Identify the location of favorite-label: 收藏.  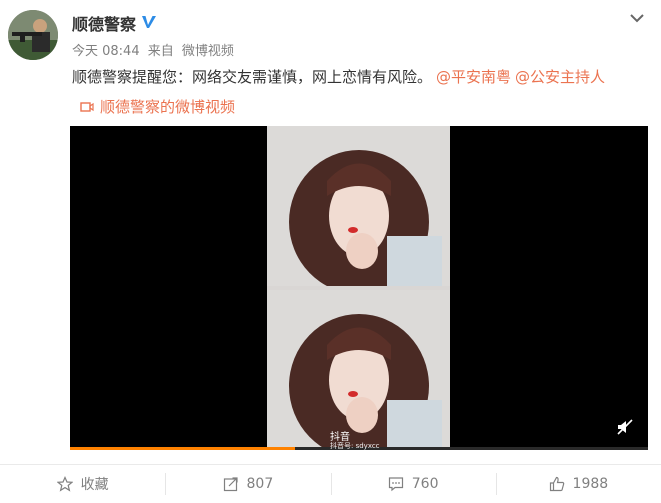
(94, 485).